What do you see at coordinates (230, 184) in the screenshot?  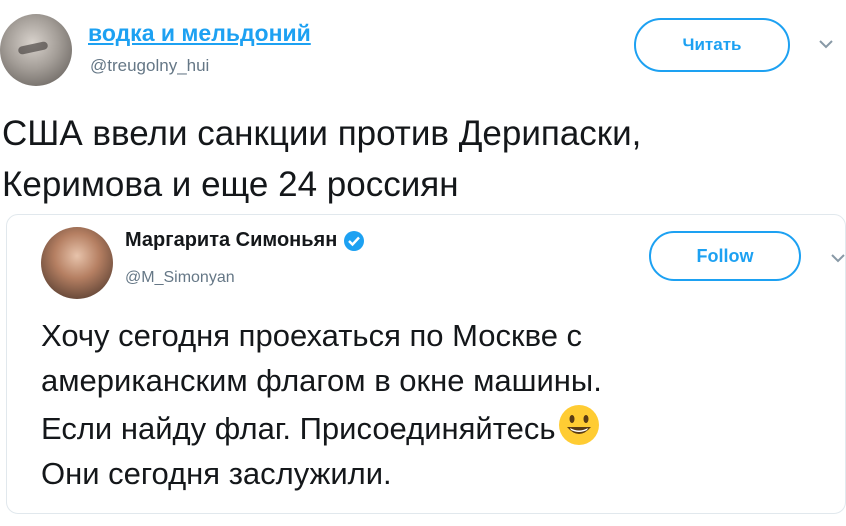 I see `tweet-text-line: Керимова и еще 24 россиян` at bounding box center [230, 184].